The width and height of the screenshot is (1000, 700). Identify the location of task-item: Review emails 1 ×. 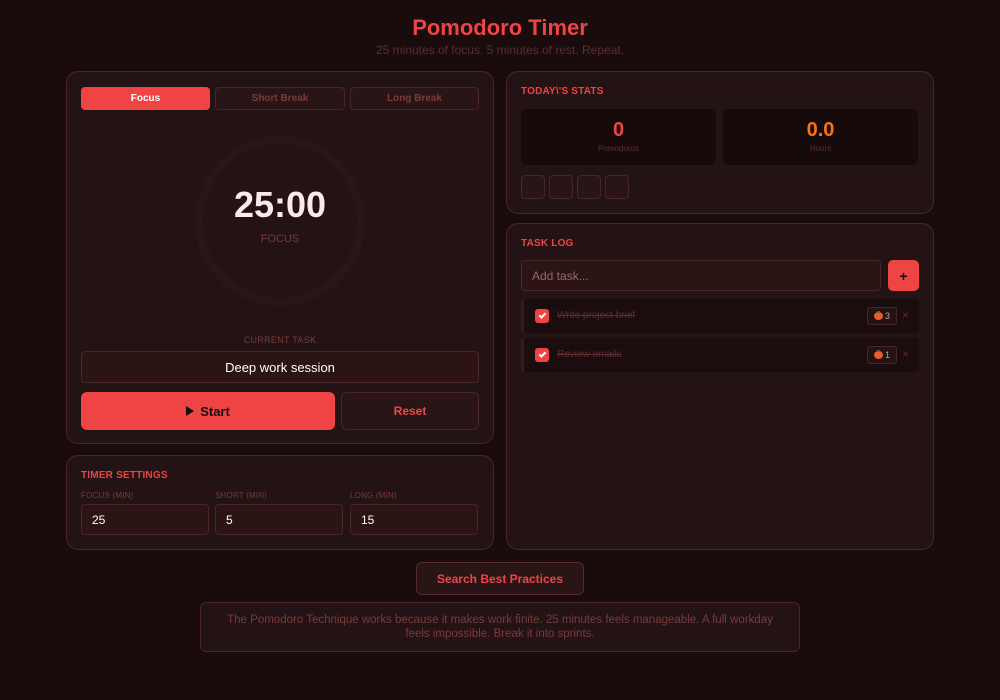
(720, 355).